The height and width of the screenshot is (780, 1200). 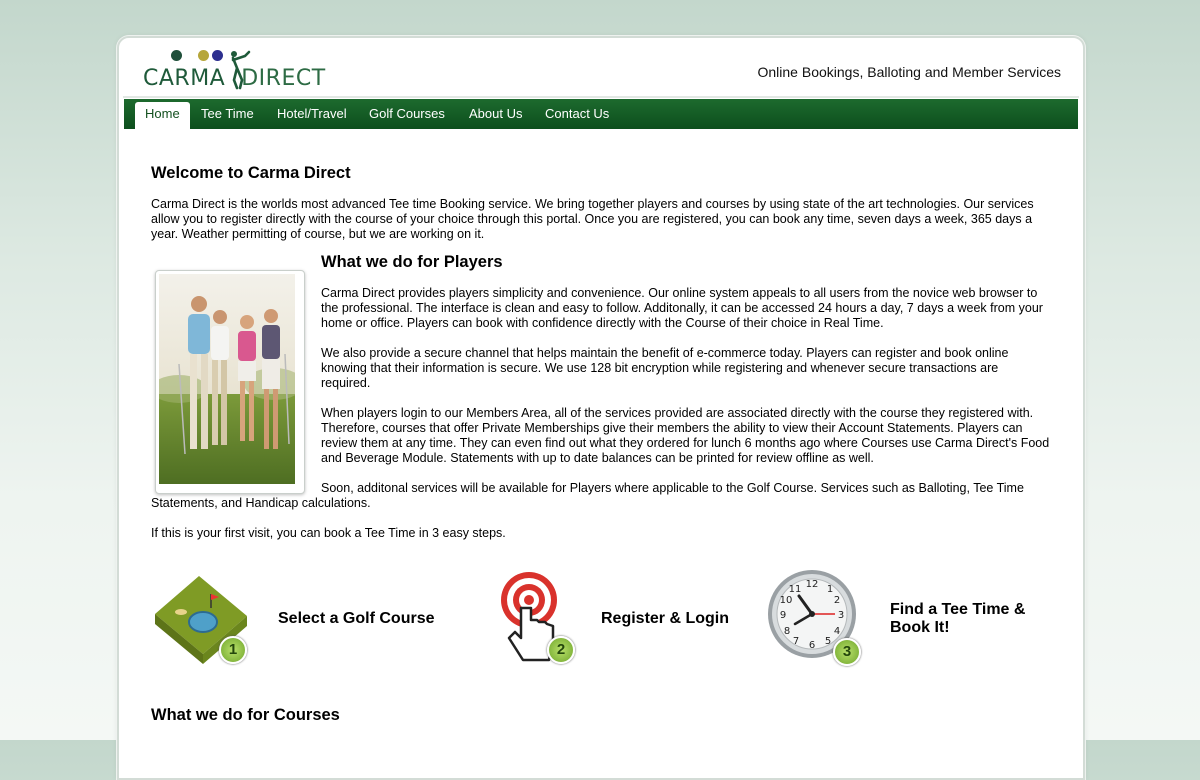 What do you see at coordinates (234, 78) in the screenshot?
I see `logo-text: CARMA DIRECT` at bounding box center [234, 78].